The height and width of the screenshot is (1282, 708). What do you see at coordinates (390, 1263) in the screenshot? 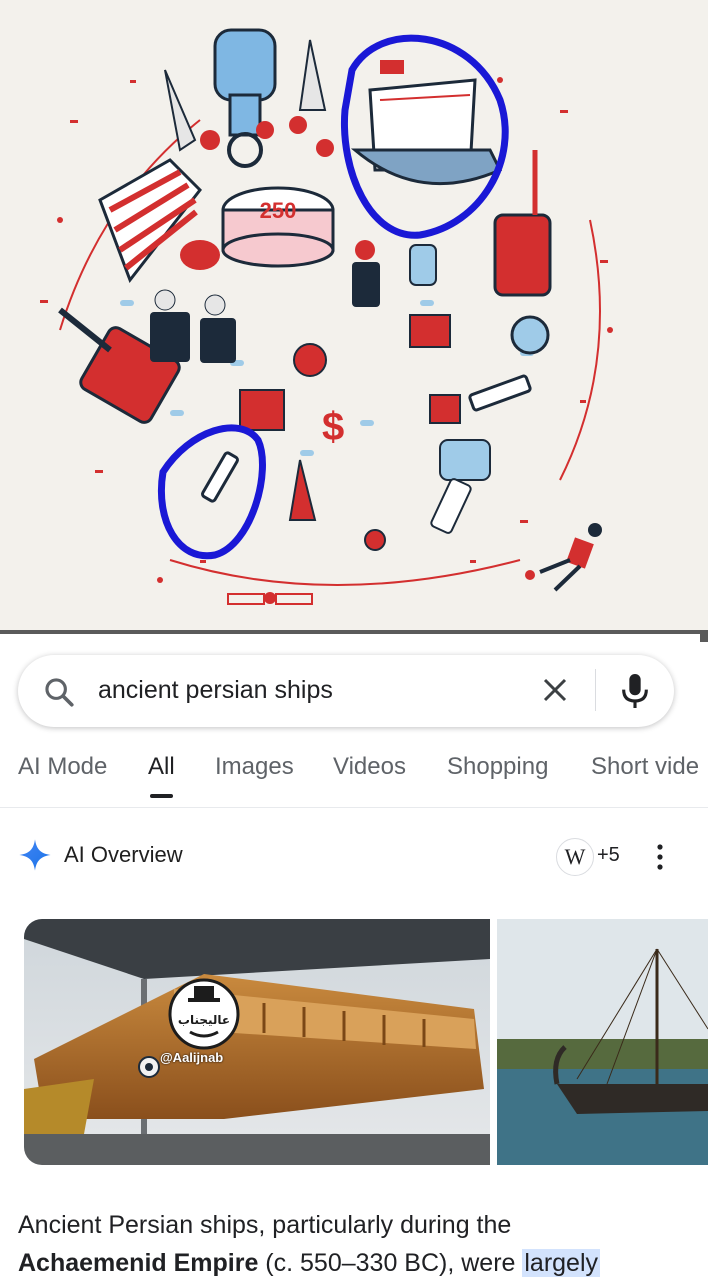
I see `answer-rest: (c. 550–330 BC), were` at bounding box center [390, 1263].